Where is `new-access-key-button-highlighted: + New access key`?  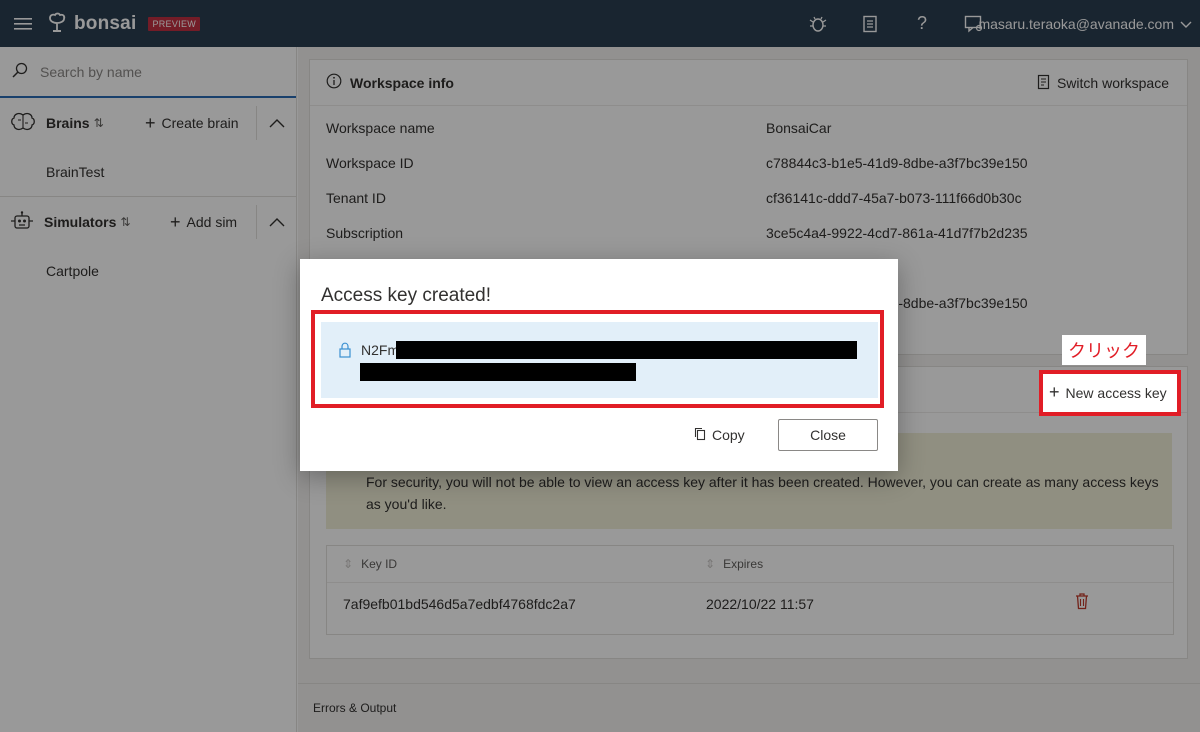 new-access-key-button-highlighted: + New access key is located at coordinates (1108, 392).